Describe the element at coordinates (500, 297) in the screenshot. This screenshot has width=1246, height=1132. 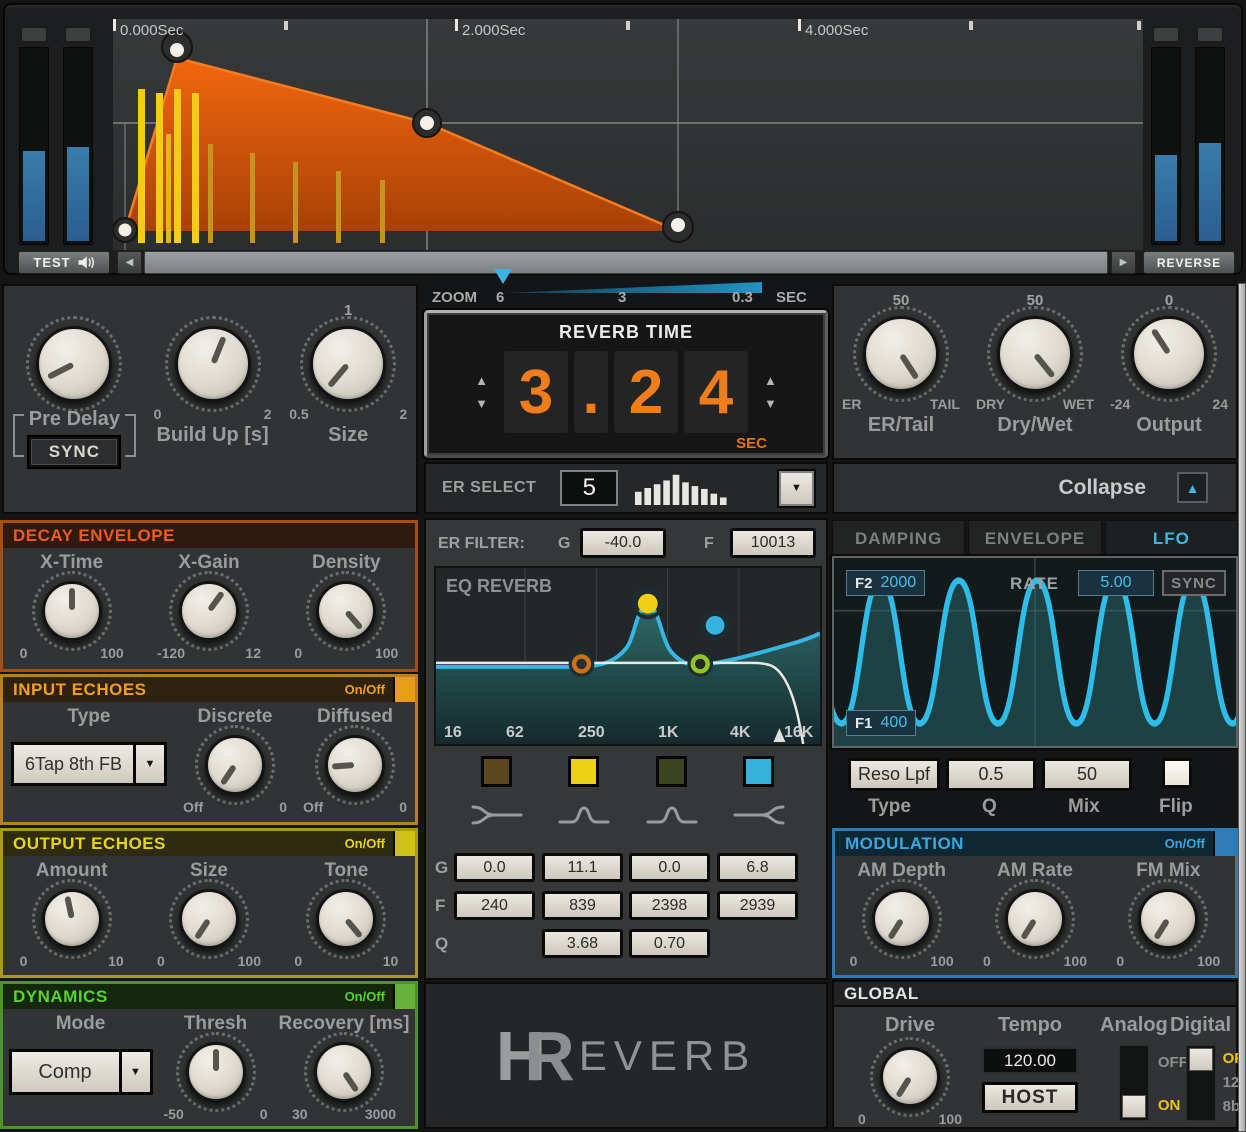
I see `zoom-tick-6: 6` at that location.